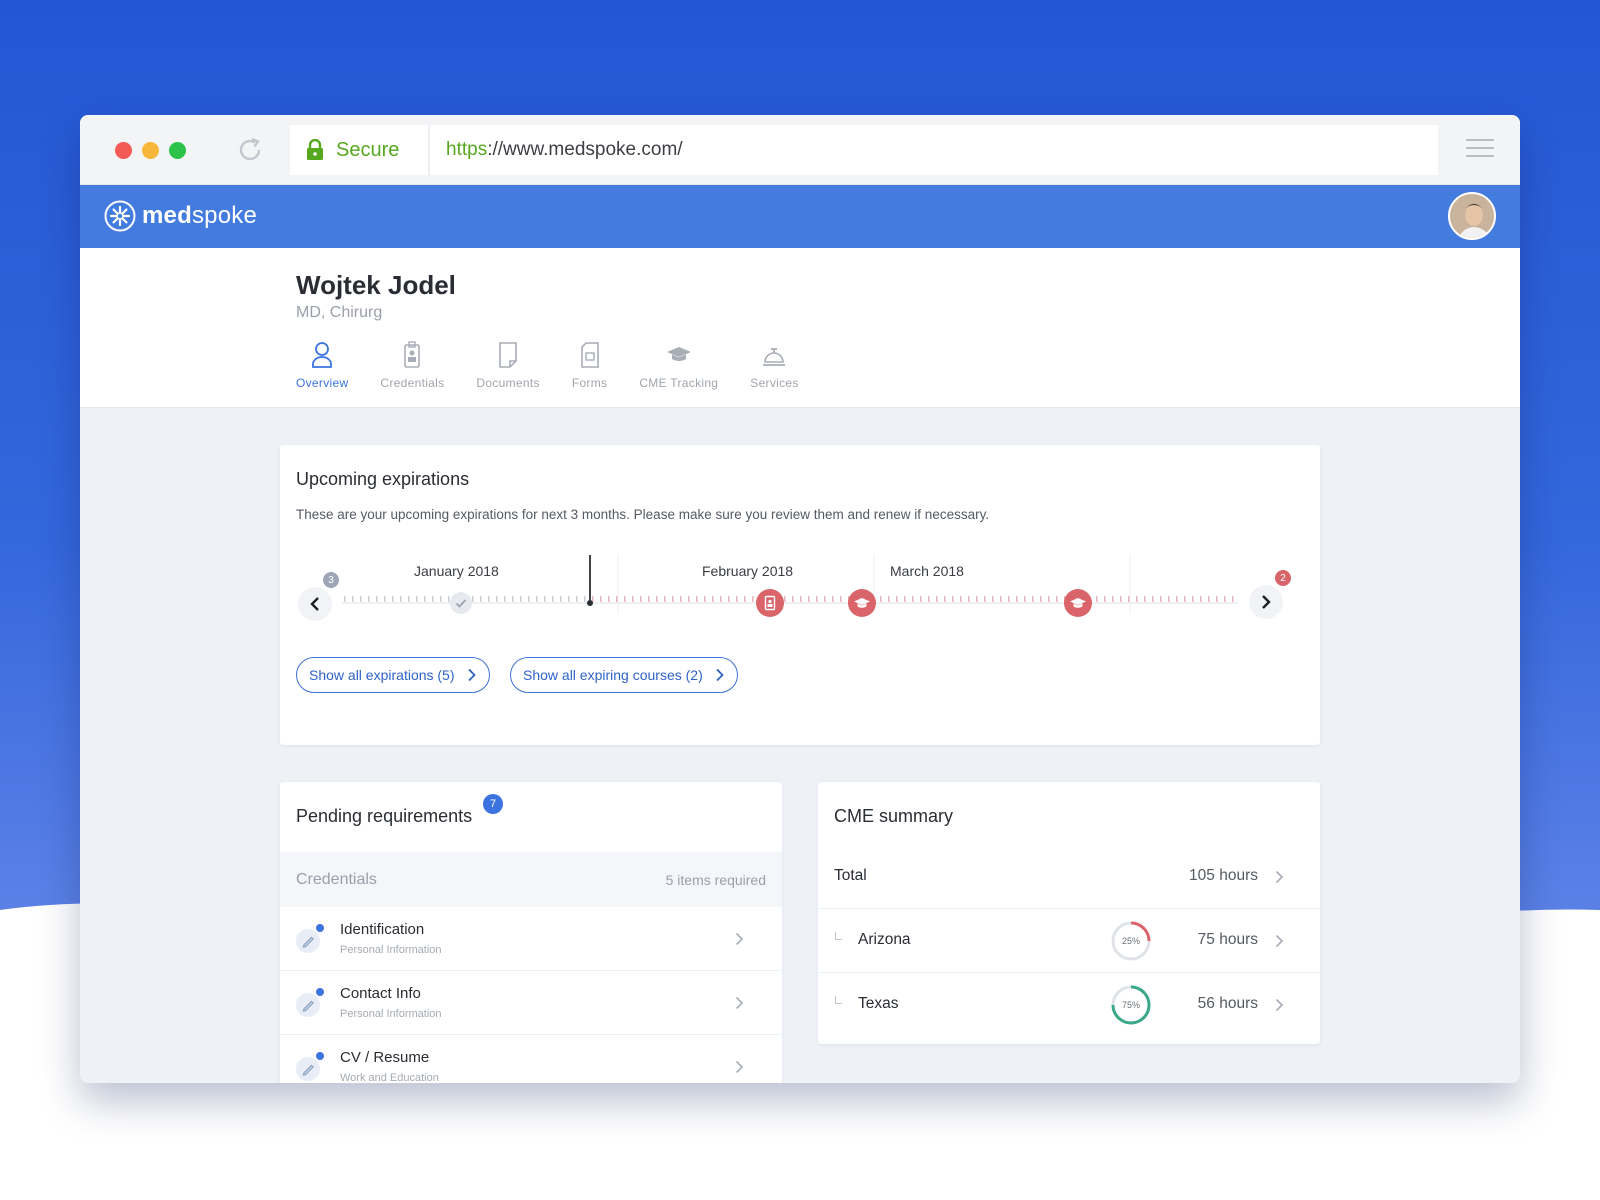  I want to click on url-text: https://www.medspoke.com/, so click(556, 150).